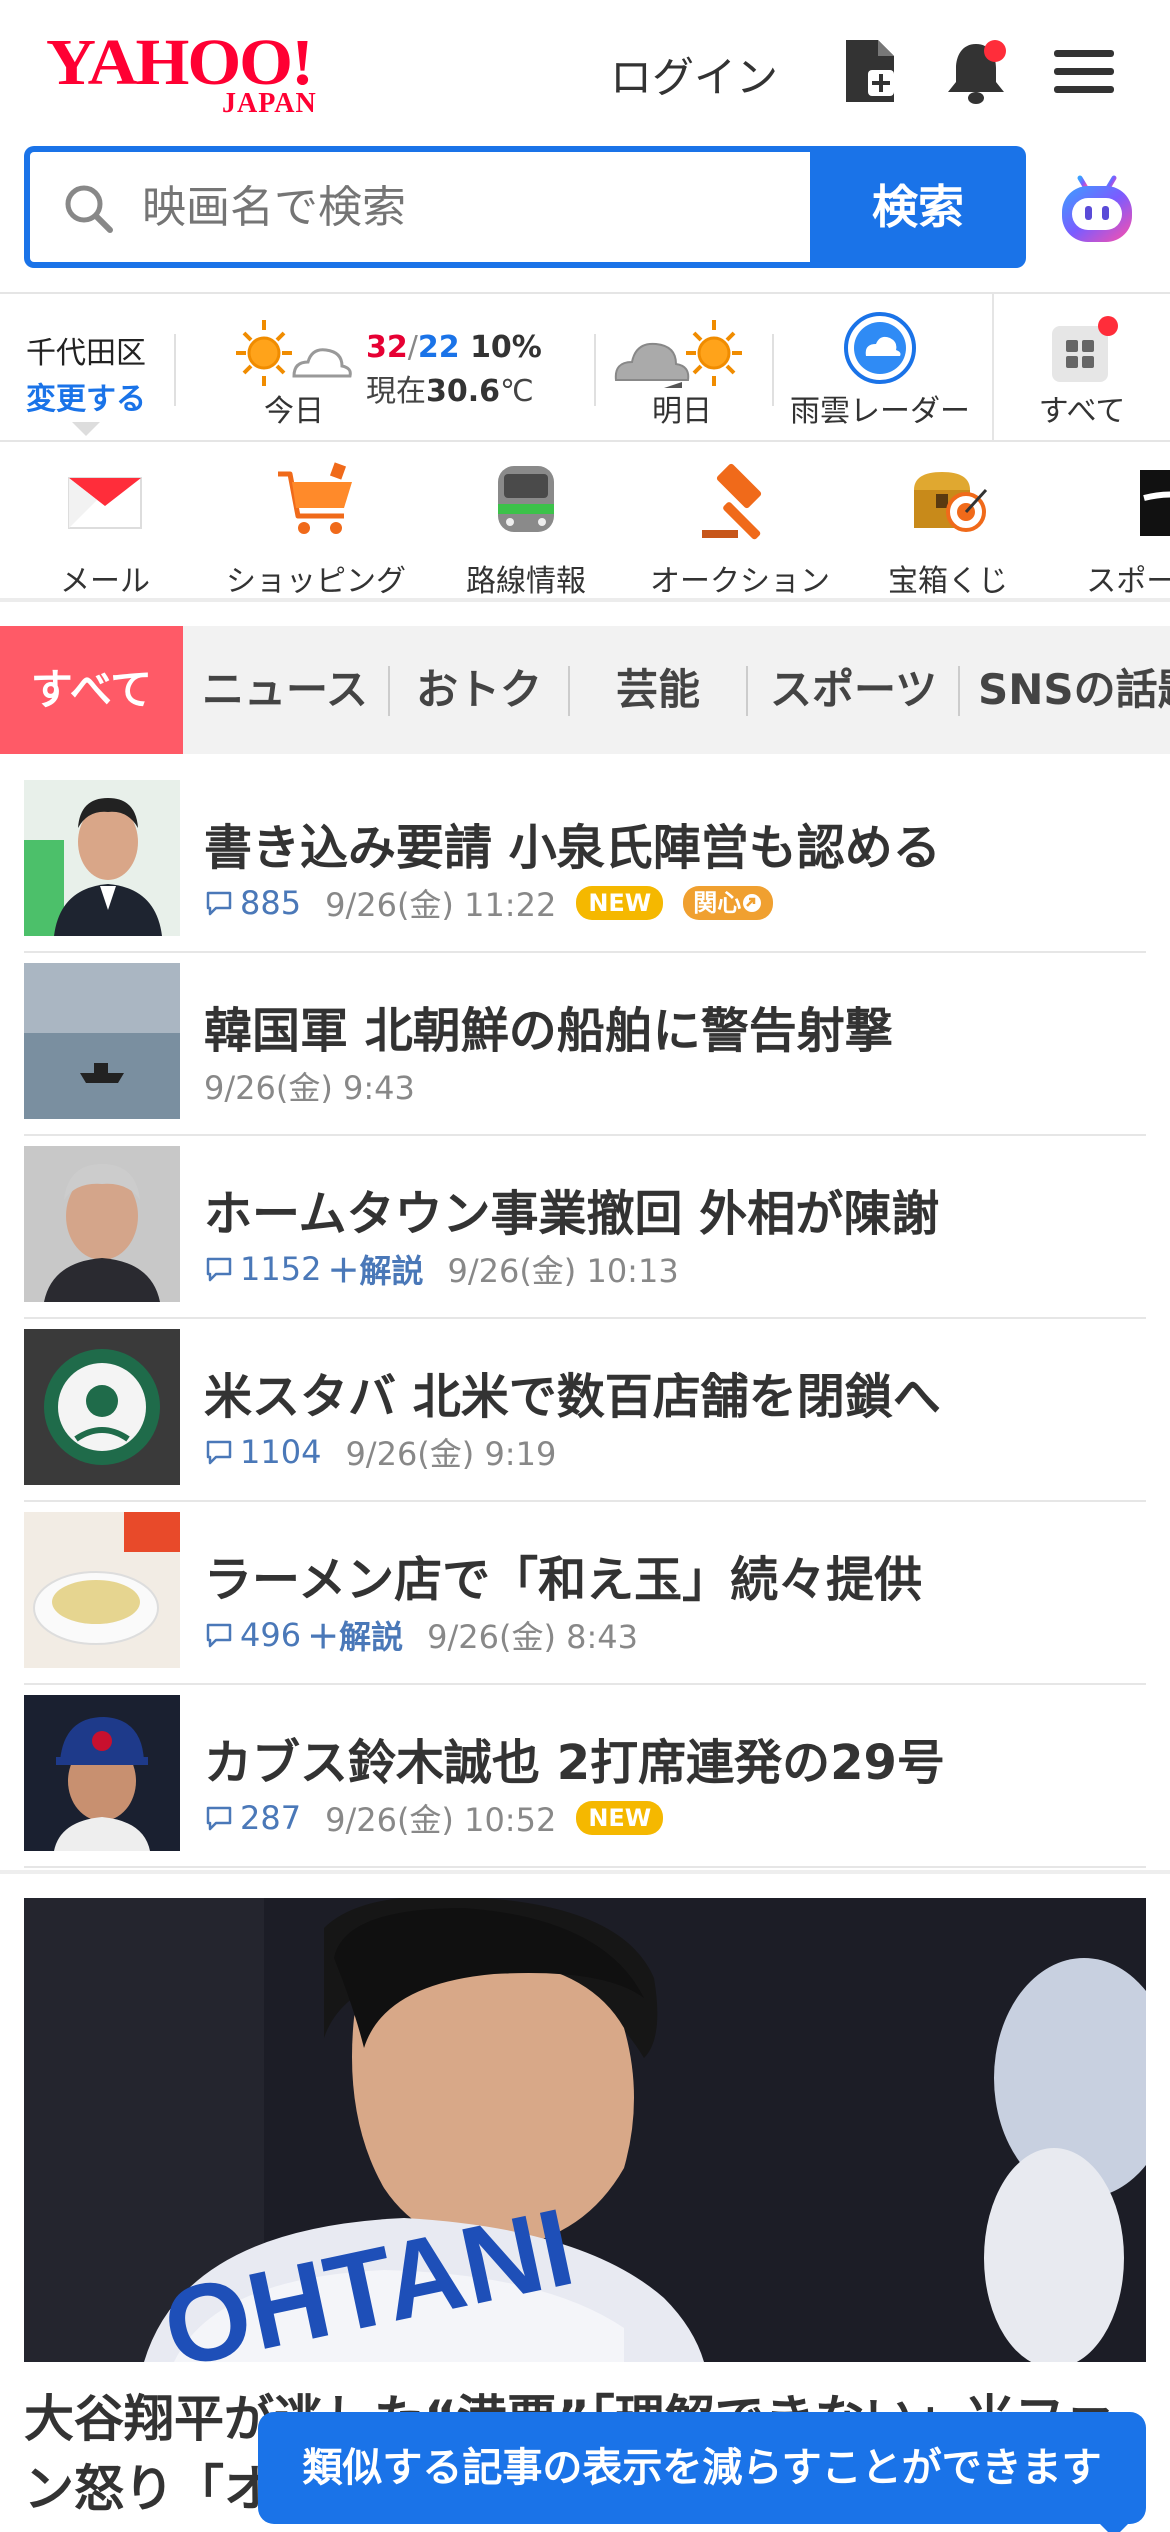  Describe the element at coordinates (294, 411) in the screenshot. I see `today-label: 今日` at that location.